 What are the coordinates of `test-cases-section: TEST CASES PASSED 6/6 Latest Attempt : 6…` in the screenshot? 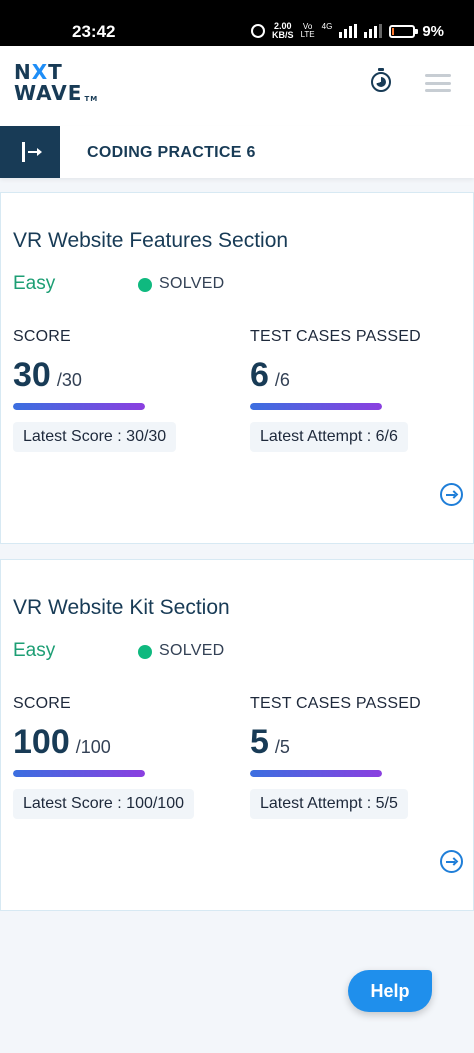 It's located at (350, 390).